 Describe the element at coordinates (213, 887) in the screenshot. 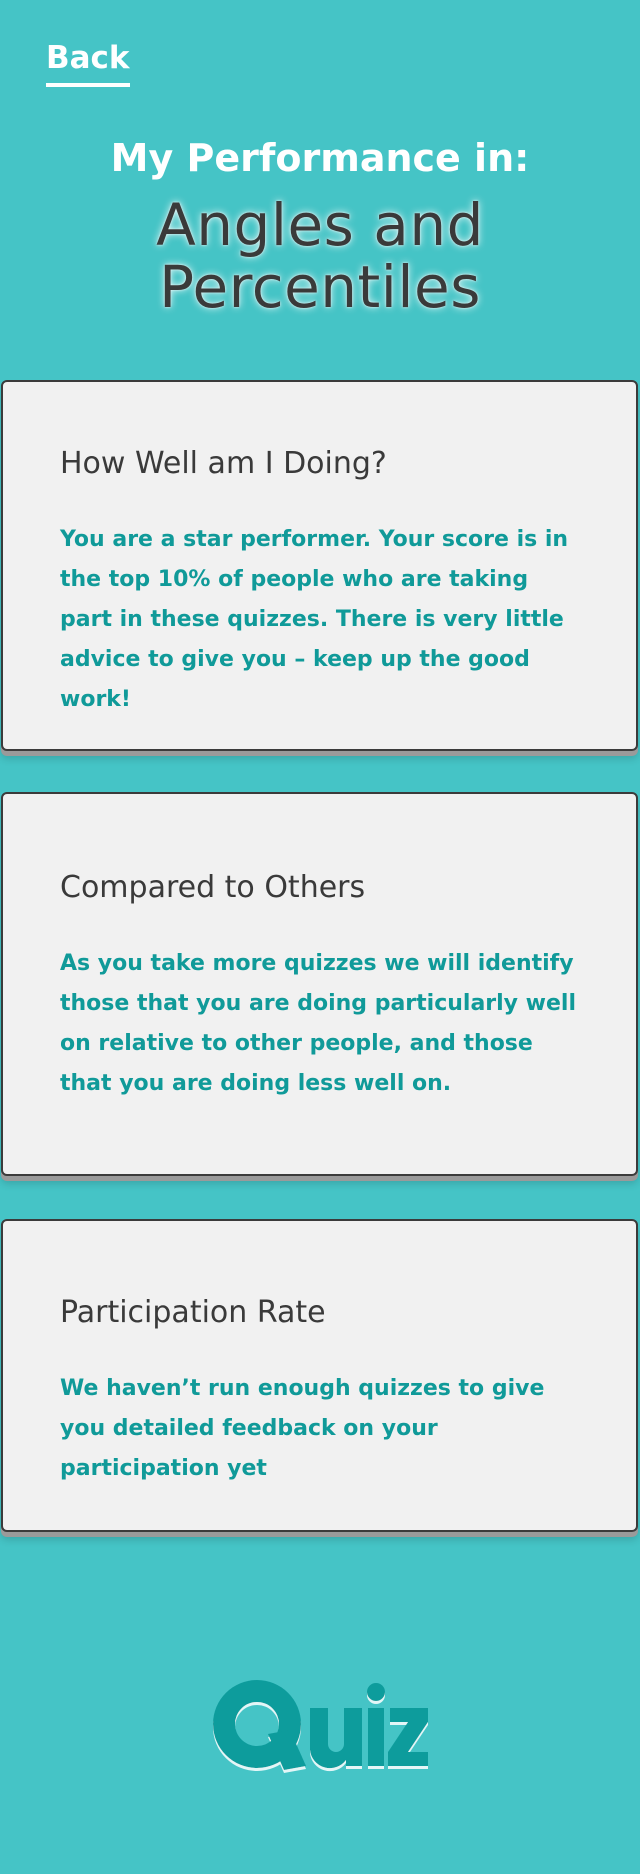

I see `card-title: Compared to Others` at that location.